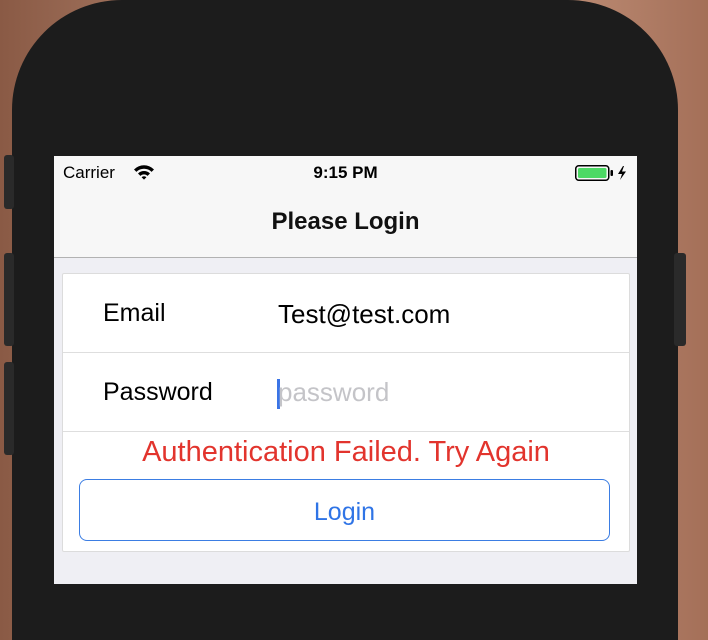 The width and height of the screenshot is (708, 640). I want to click on password-row: Password password, so click(346, 392).